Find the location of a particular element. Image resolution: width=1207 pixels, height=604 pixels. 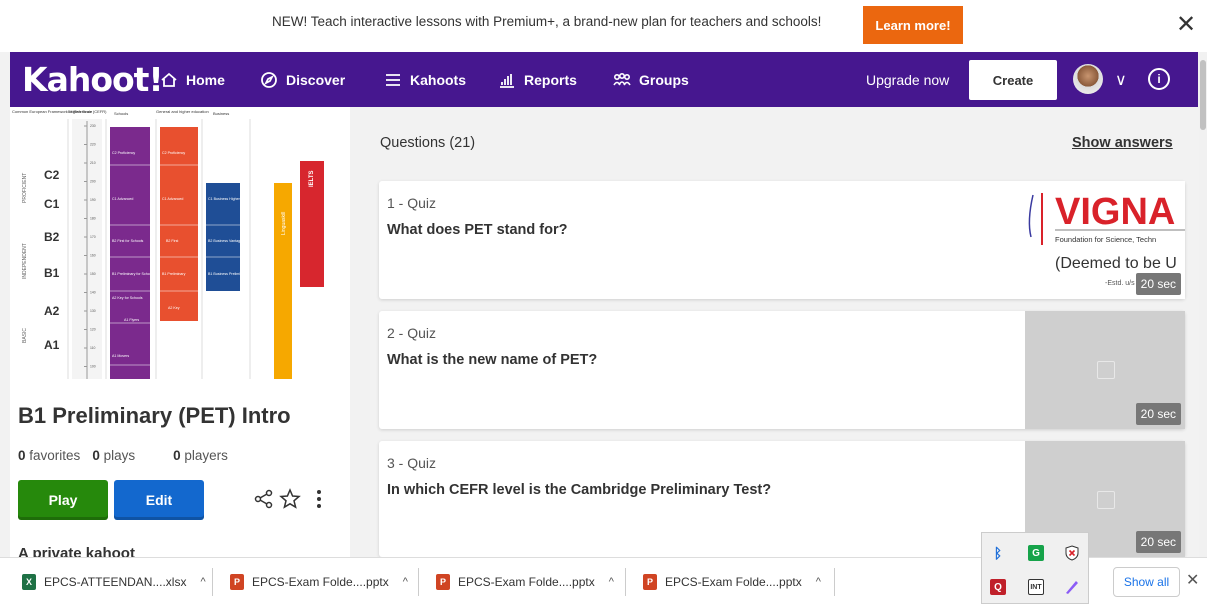

cefr-header-schools: Schools is located at coordinates (121, 113).